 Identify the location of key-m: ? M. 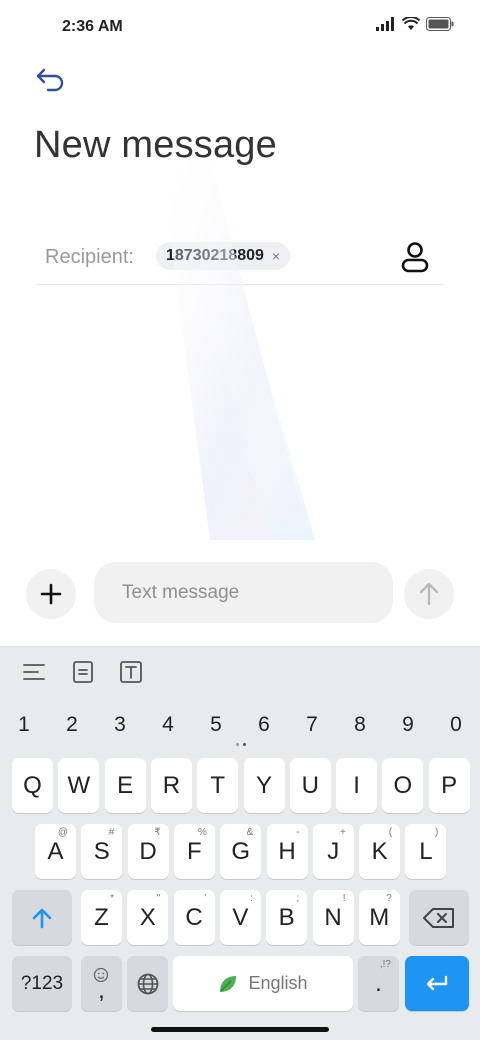
(379, 917).